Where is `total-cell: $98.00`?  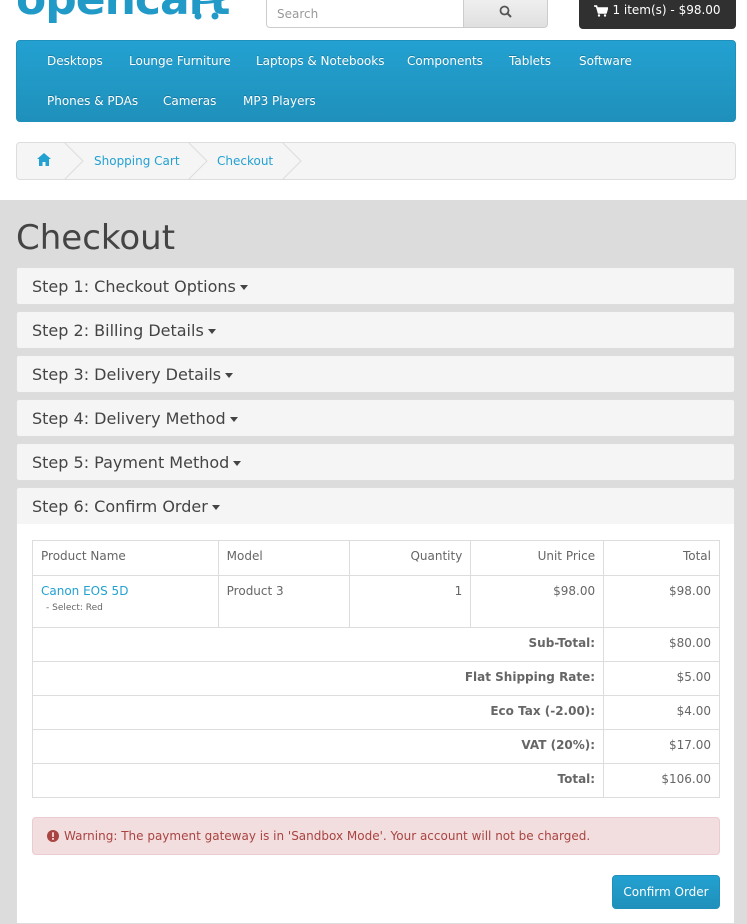 total-cell: $98.00 is located at coordinates (661, 601).